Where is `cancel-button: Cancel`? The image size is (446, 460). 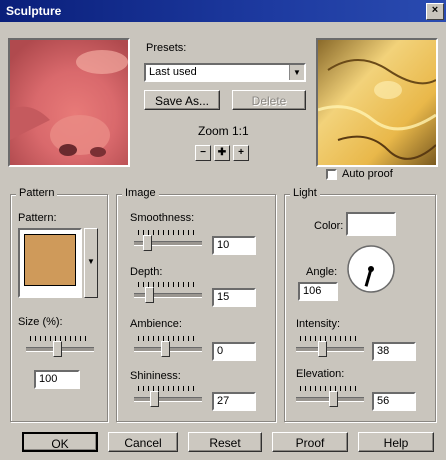
cancel-button: Cancel is located at coordinates (143, 442).